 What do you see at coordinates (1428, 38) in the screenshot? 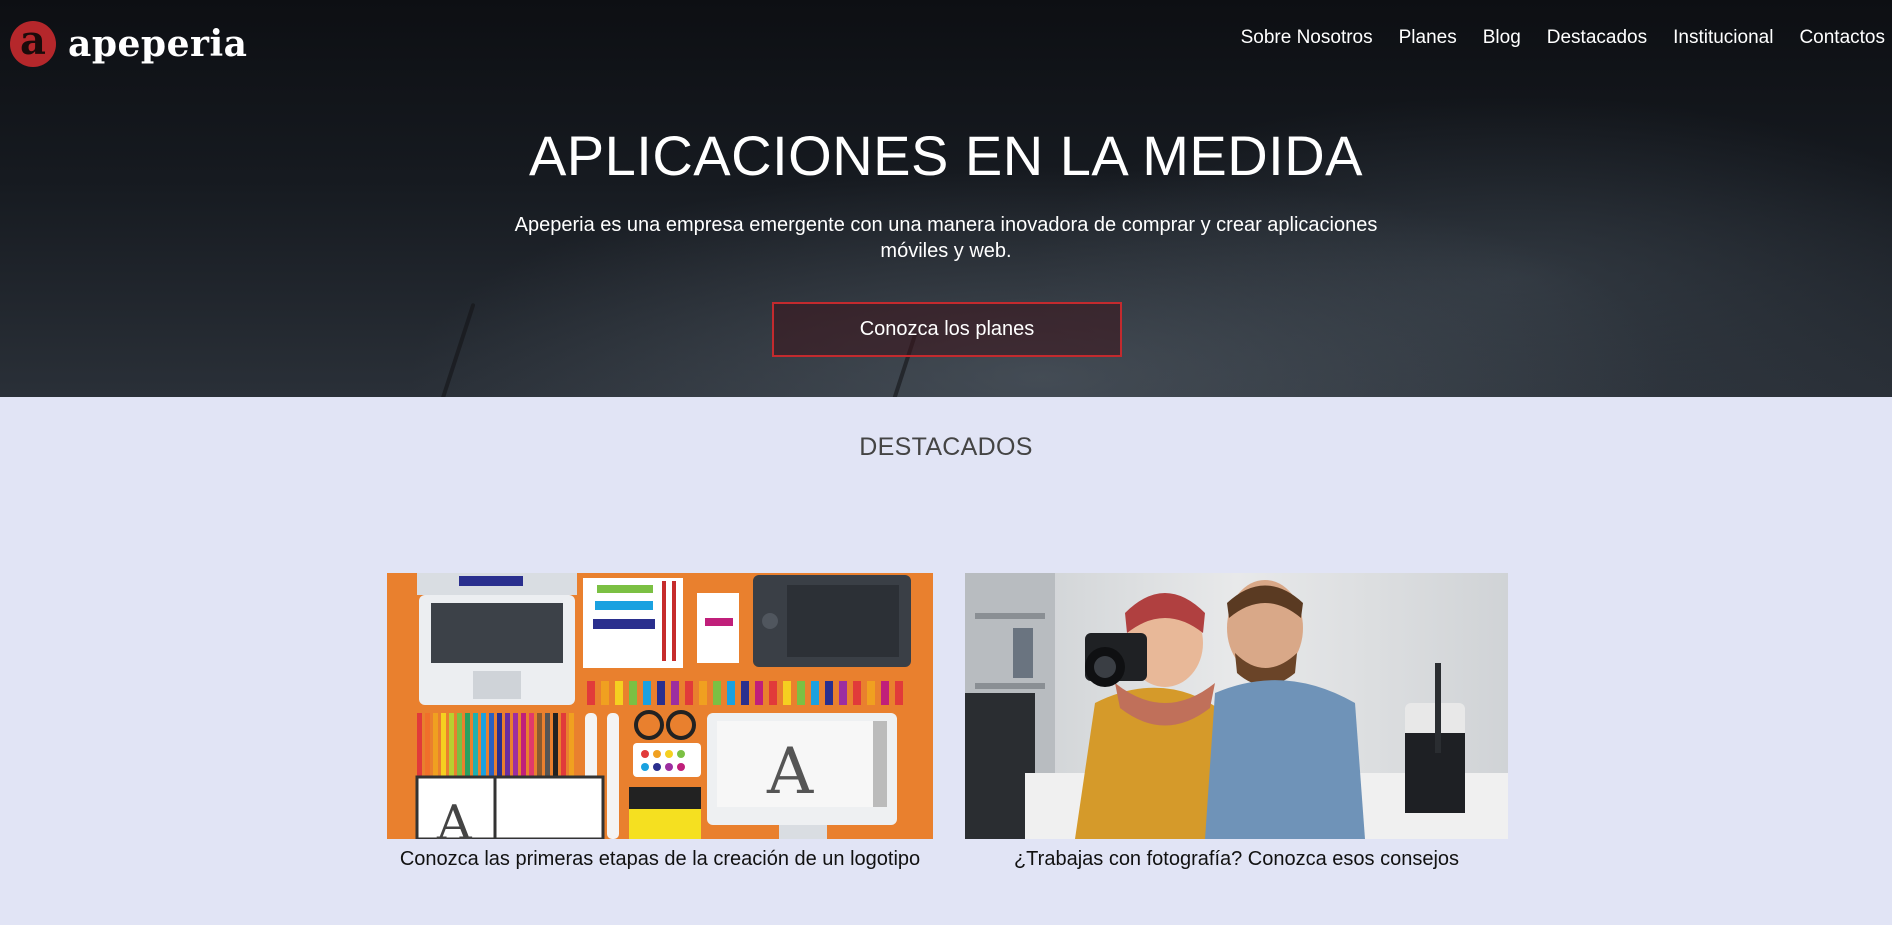
I see `nav-item-planes: Planes` at bounding box center [1428, 38].